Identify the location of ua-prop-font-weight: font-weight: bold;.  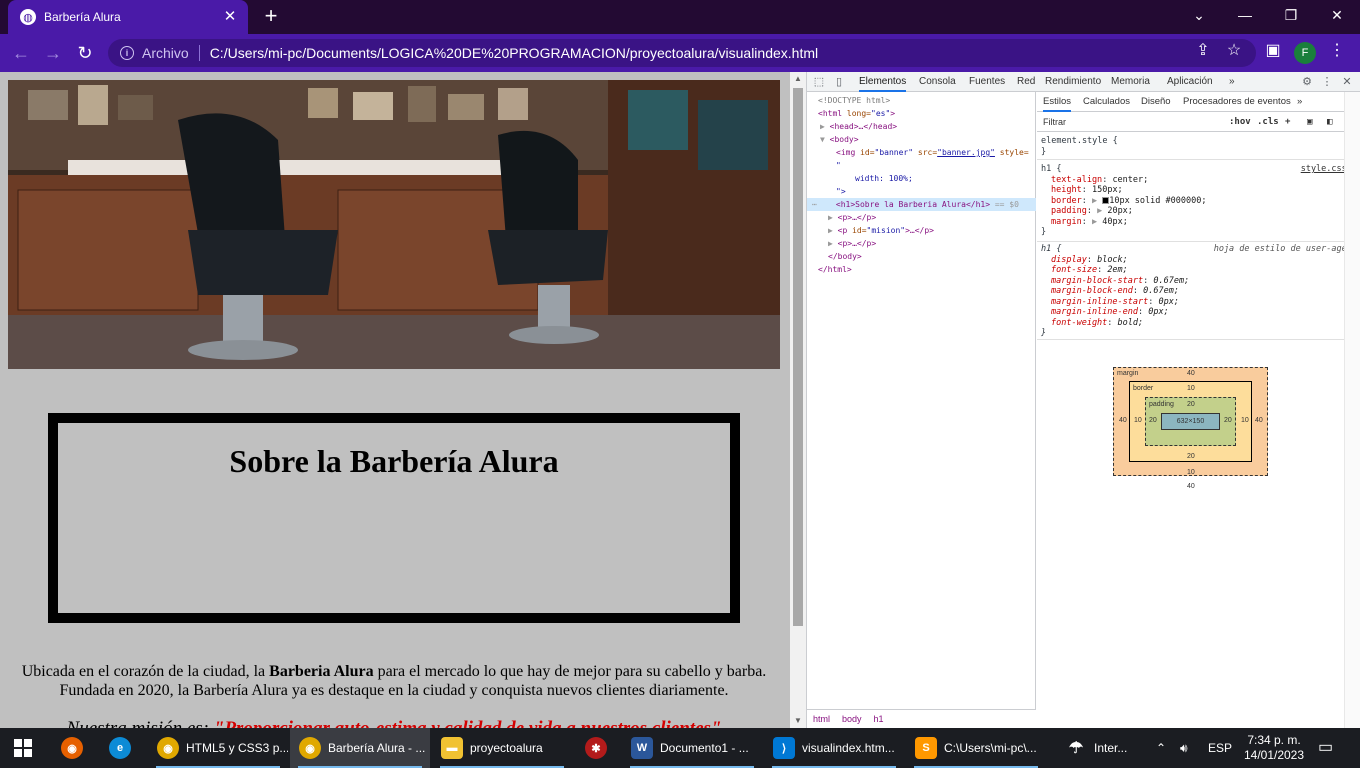
(1097, 322).